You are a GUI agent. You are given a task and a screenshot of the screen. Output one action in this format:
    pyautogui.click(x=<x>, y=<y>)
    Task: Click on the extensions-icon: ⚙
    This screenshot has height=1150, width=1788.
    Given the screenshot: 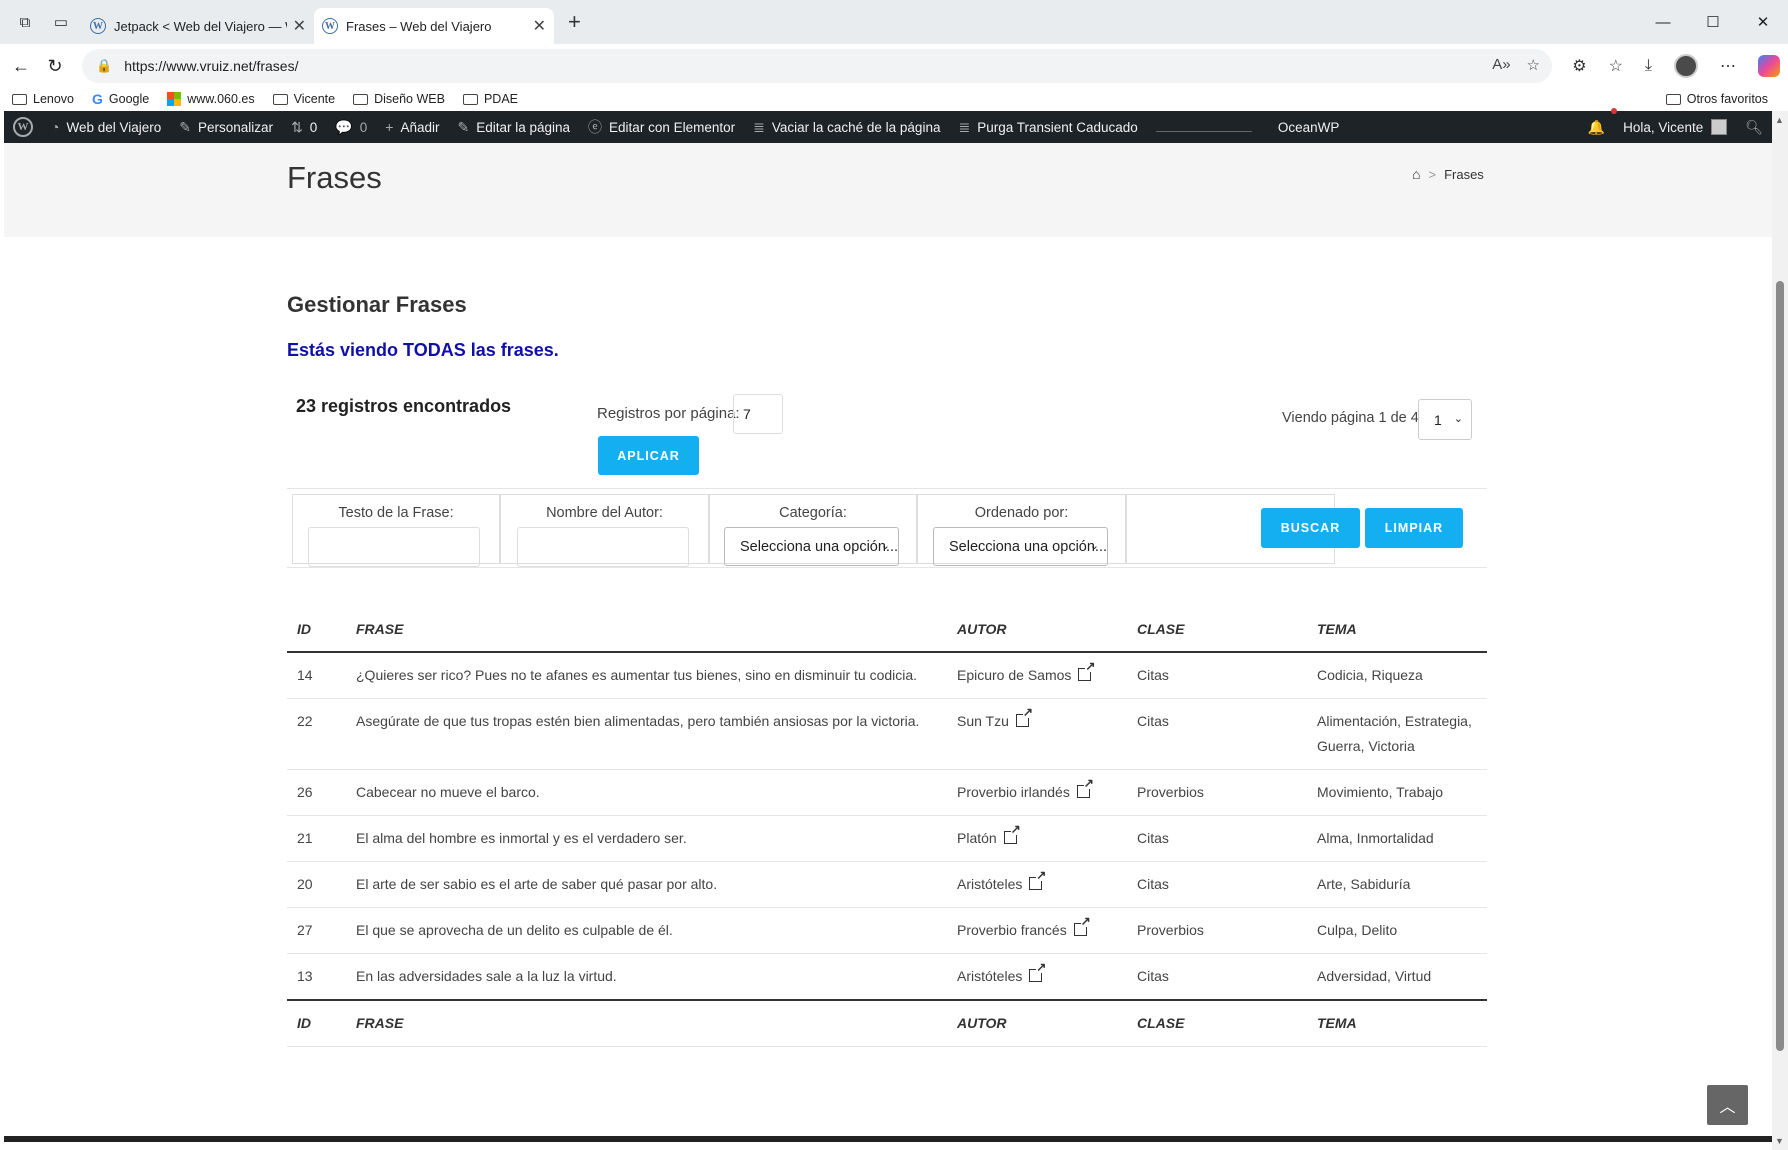 What is the action you would take?
    pyautogui.click(x=1579, y=66)
    